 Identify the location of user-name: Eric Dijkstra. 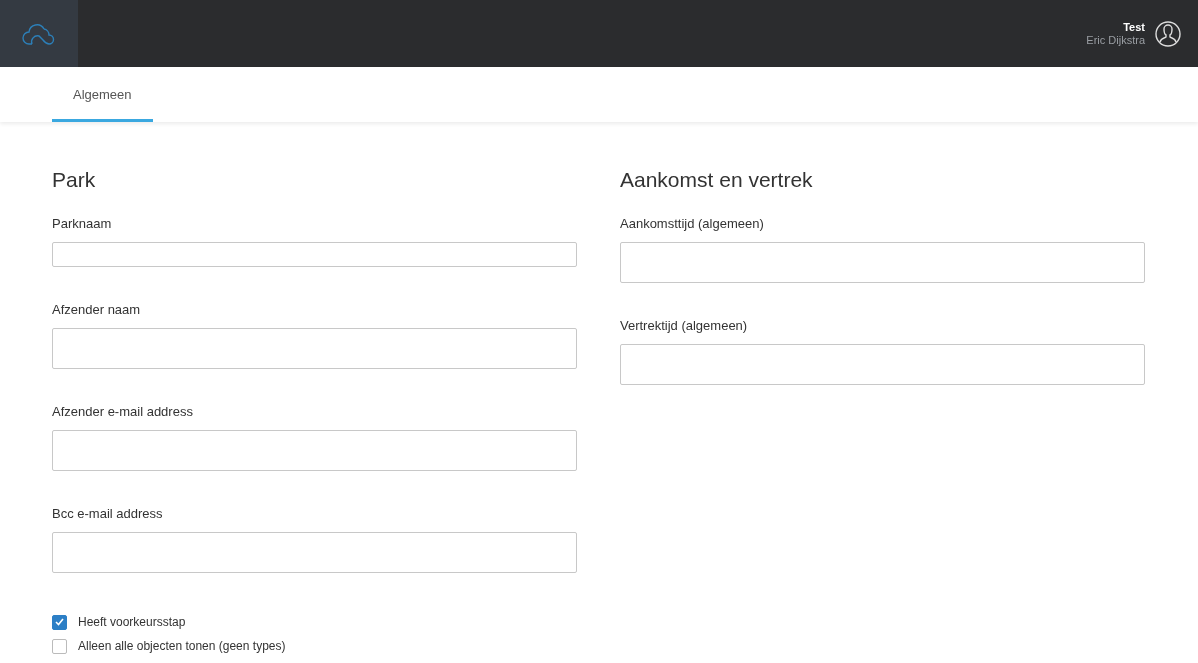
(1115, 40).